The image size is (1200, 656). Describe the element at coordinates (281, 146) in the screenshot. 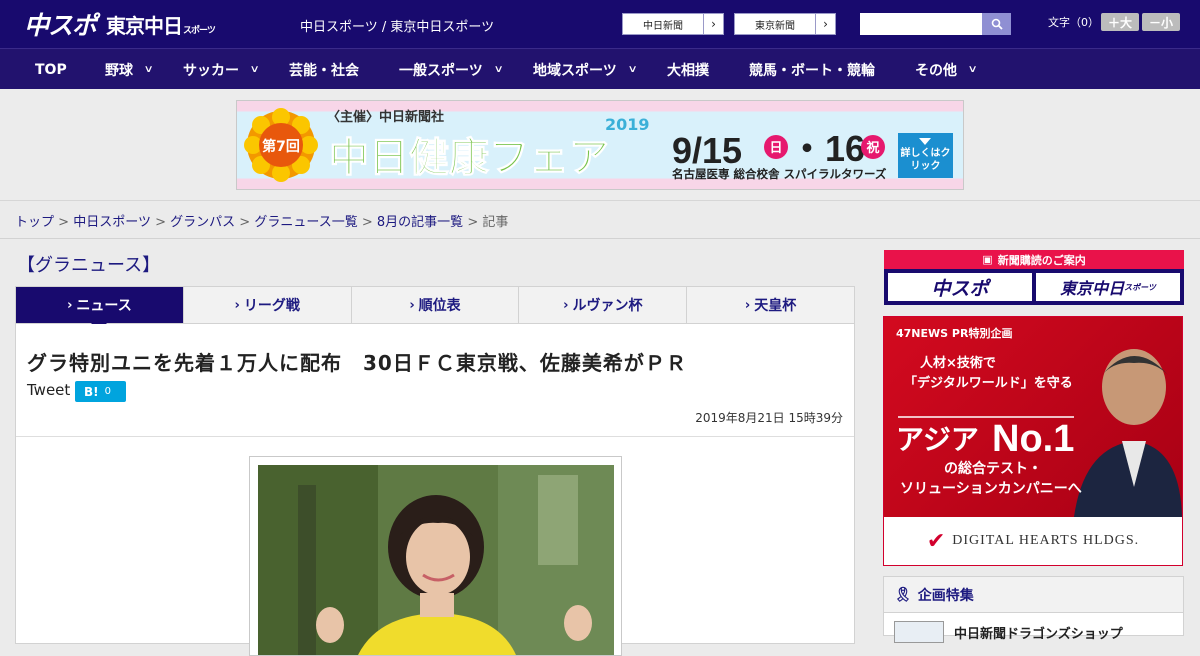

I see `banner-badge: 第7回` at that location.